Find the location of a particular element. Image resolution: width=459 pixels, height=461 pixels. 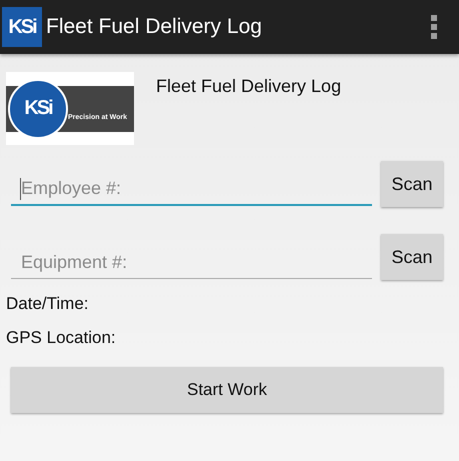

input-field: Equipment #: is located at coordinates (191, 256).